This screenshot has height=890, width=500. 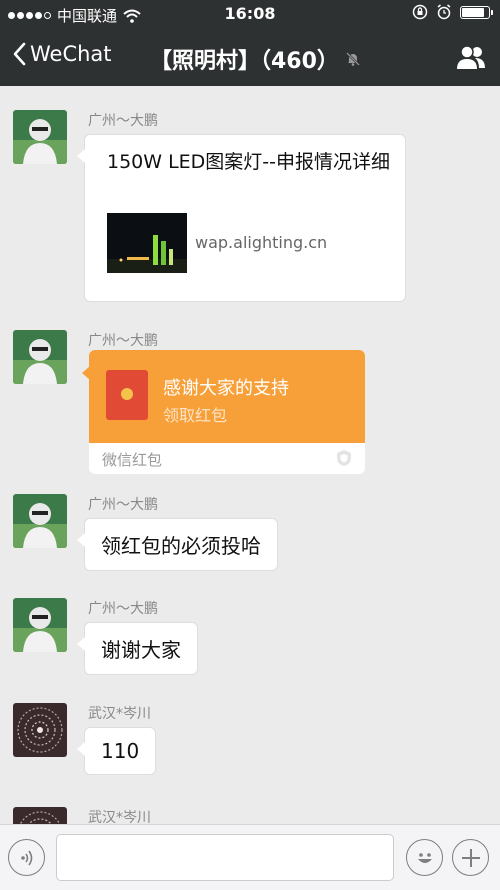 I want to click on message-bubble: 领红包的必须投哈, so click(x=177, y=544).